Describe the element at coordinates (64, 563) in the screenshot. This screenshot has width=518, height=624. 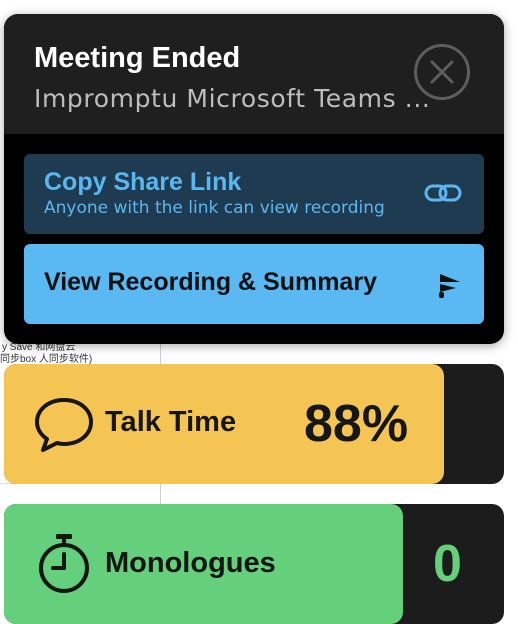
I see `stopwatch-icon` at that location.